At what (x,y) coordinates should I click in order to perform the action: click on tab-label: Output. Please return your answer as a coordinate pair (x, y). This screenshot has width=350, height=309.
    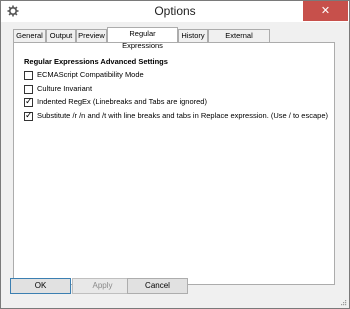
    Looking at the image, I should click on (61, 35).